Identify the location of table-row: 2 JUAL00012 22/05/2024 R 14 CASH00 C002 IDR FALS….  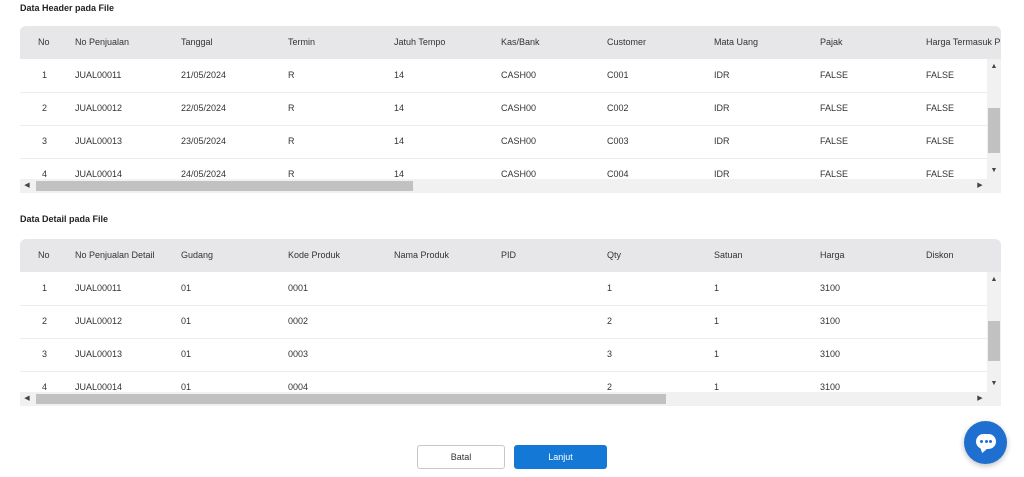
(503, 109).